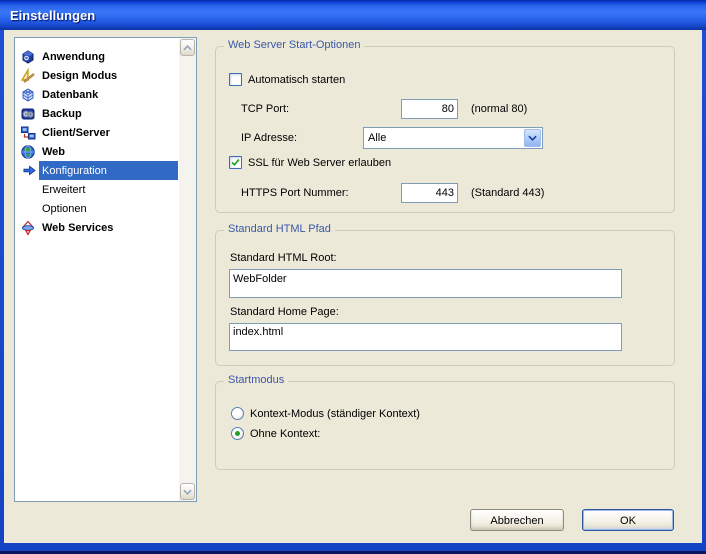 This screenshot has width=706, height=554. Describe the element at coordinates (284, 312) in the screenshot. I see `home-page-label: Standard Home Page:` at that location.